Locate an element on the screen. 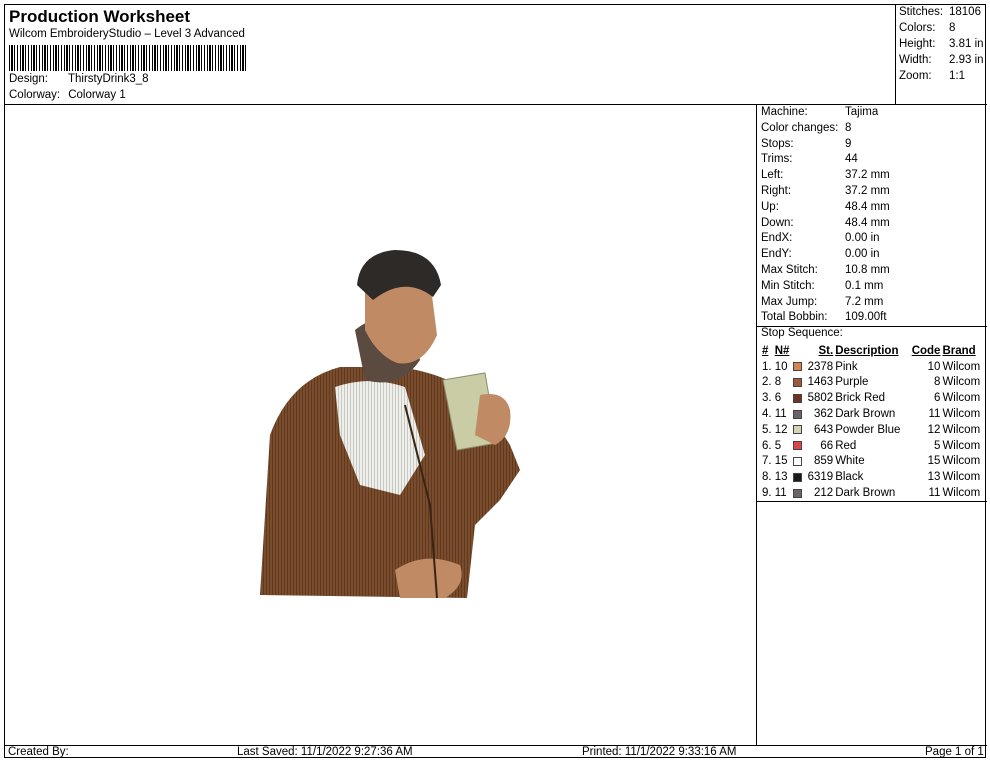 The width and height of the screenshot is (990, 762). needle-num: 11 is located at coordinates (780, 493).